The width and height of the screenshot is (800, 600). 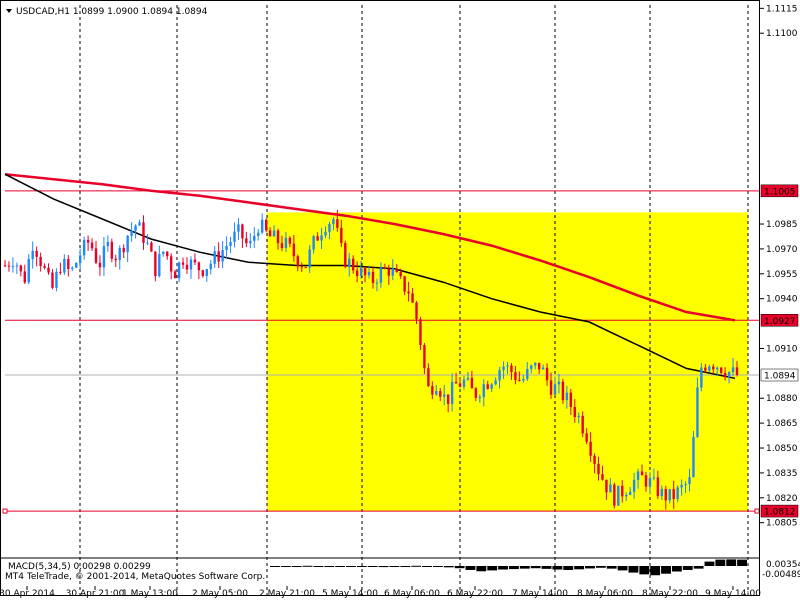 What do you see at coordinates (782, 34) in the screenshot?
I see `y-tick-label: 1.1100` at bounding box center [782, 34].